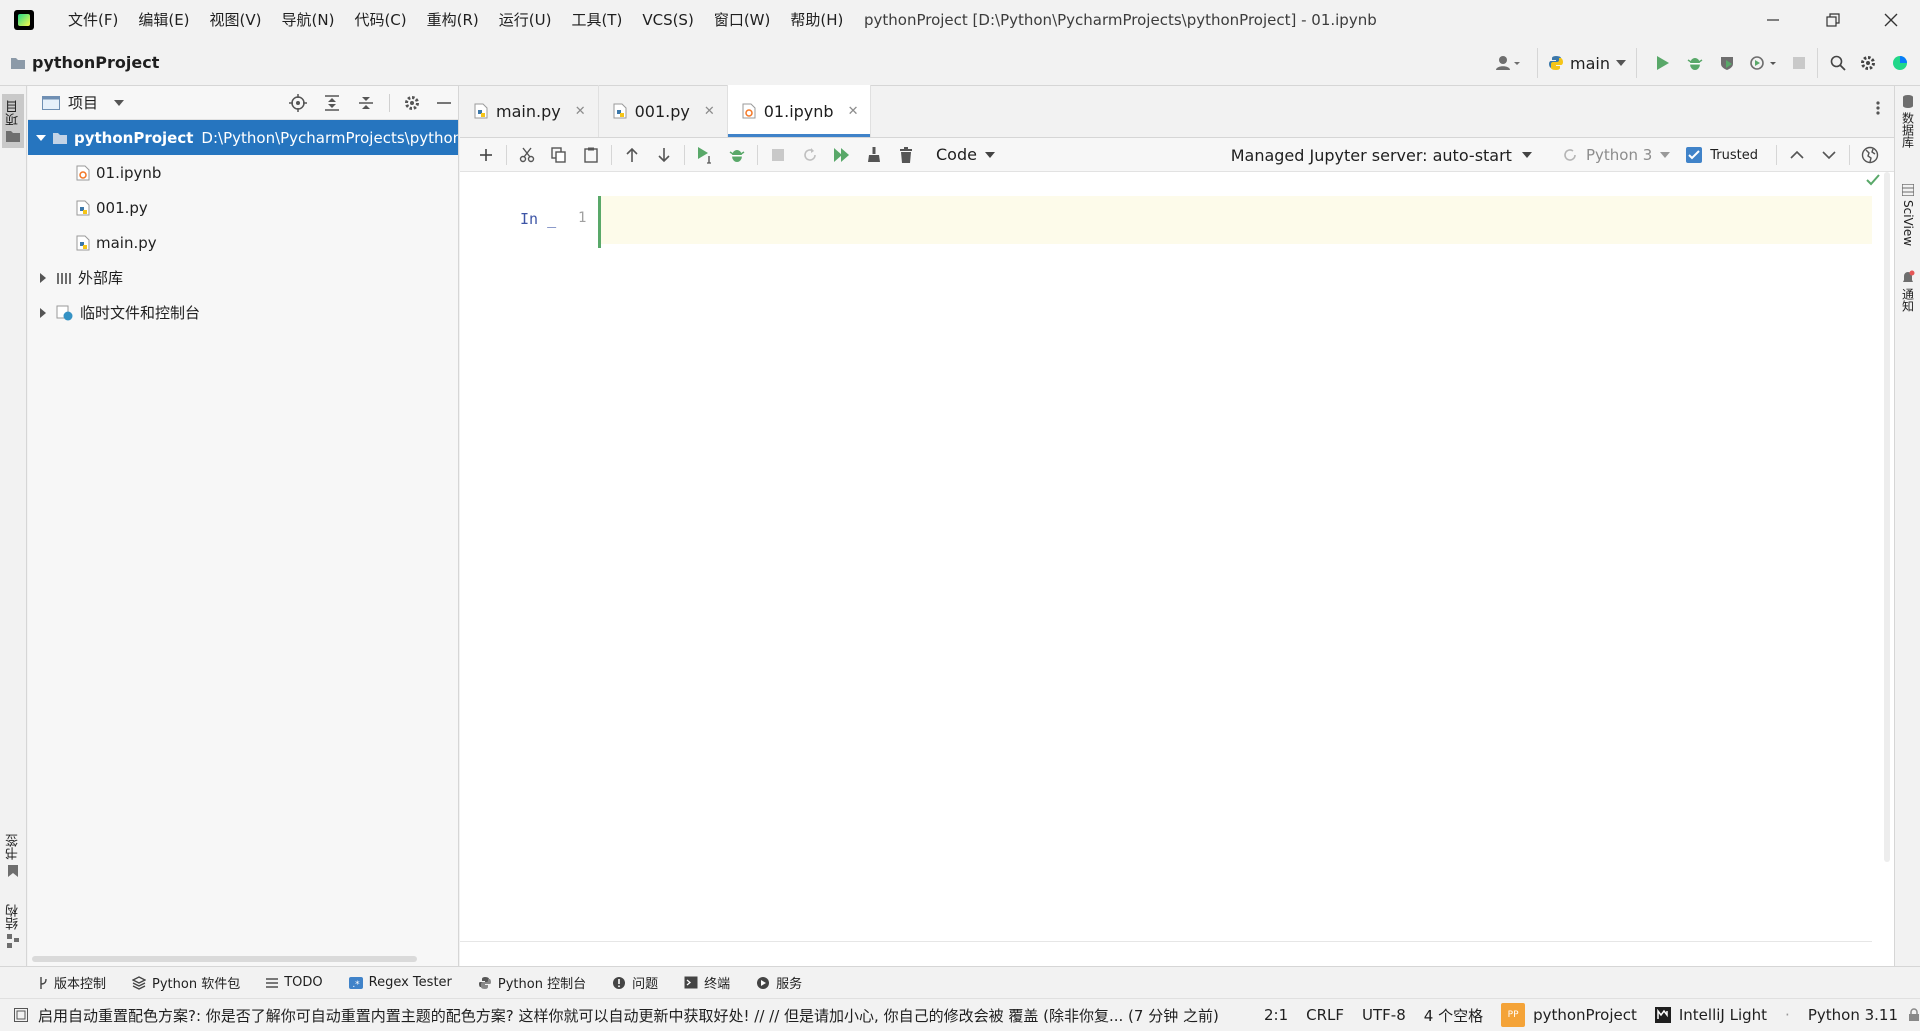 This screenshot has height=1031, width=1920. I want to click on tool-window-database-tab: 数据库, so click(1908, 121).